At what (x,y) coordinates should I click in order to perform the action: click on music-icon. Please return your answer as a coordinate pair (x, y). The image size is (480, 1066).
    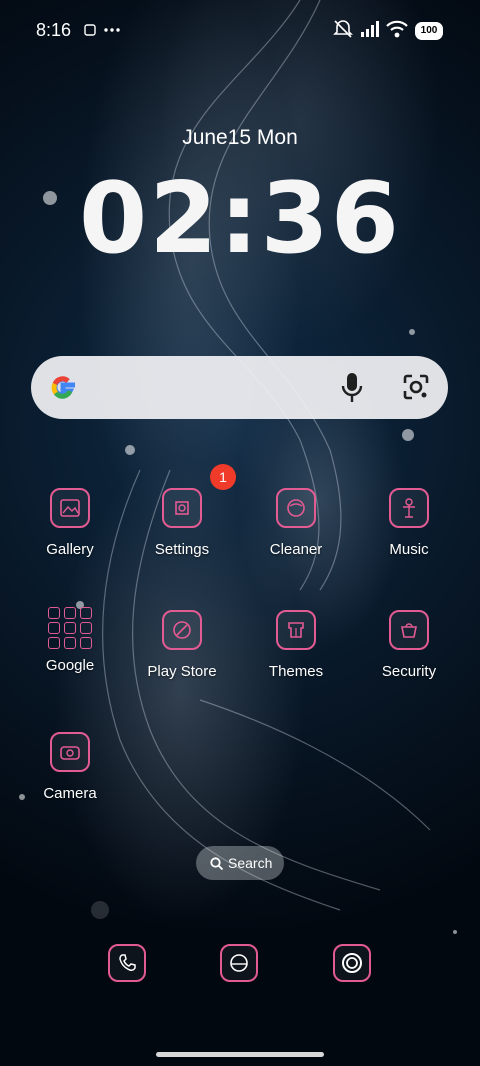
    Looking at the image, I should click on (409, 508).